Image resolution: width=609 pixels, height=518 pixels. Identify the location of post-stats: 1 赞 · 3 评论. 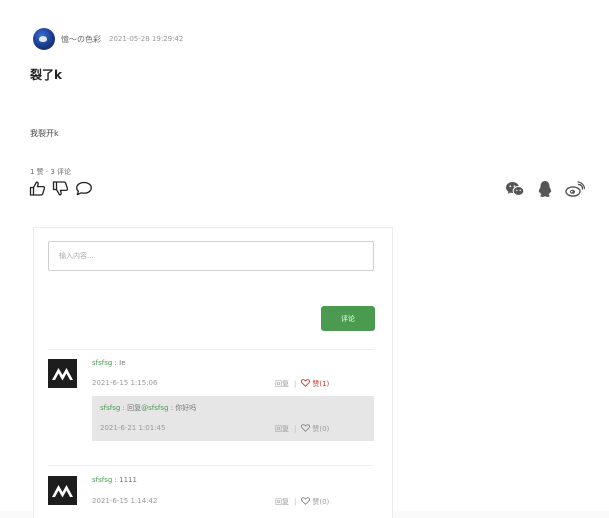
(51, 172).